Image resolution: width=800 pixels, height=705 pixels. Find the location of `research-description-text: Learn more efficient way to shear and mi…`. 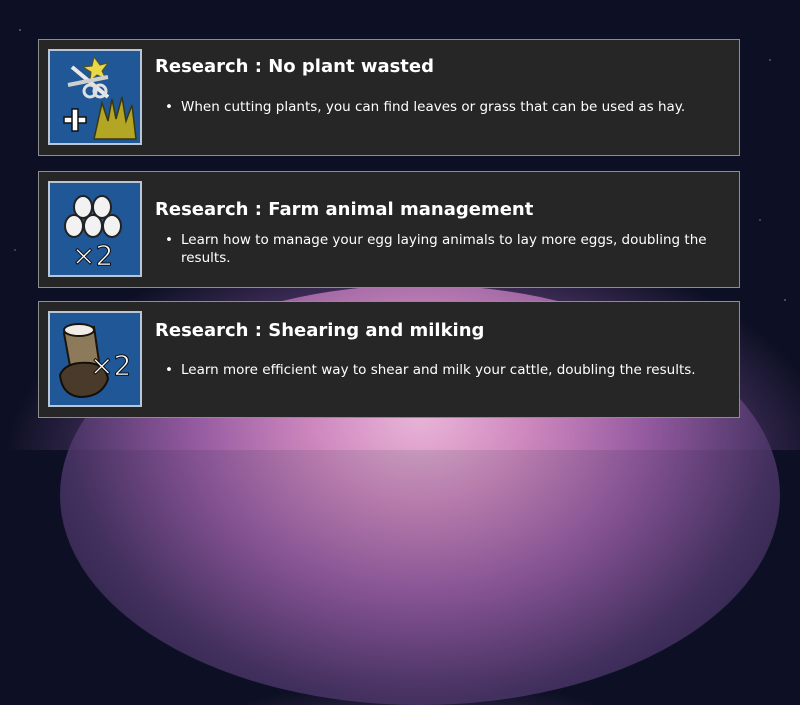

research-description-text: Learn more efficient way to shear and mi… is located at coordinates (438, 370).